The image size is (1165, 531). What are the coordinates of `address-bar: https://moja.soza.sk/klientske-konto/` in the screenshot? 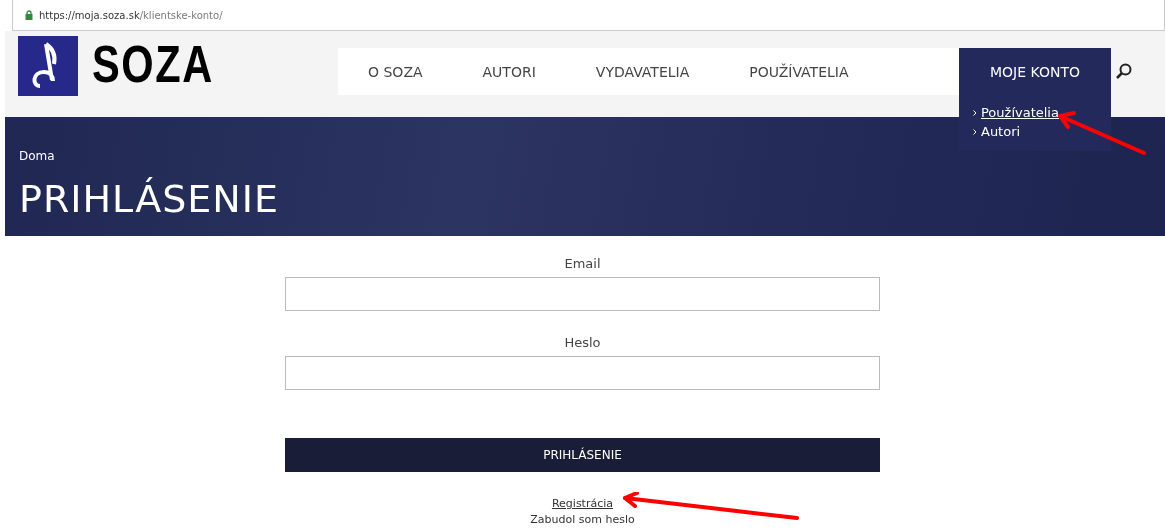 It's located at (588, 15).